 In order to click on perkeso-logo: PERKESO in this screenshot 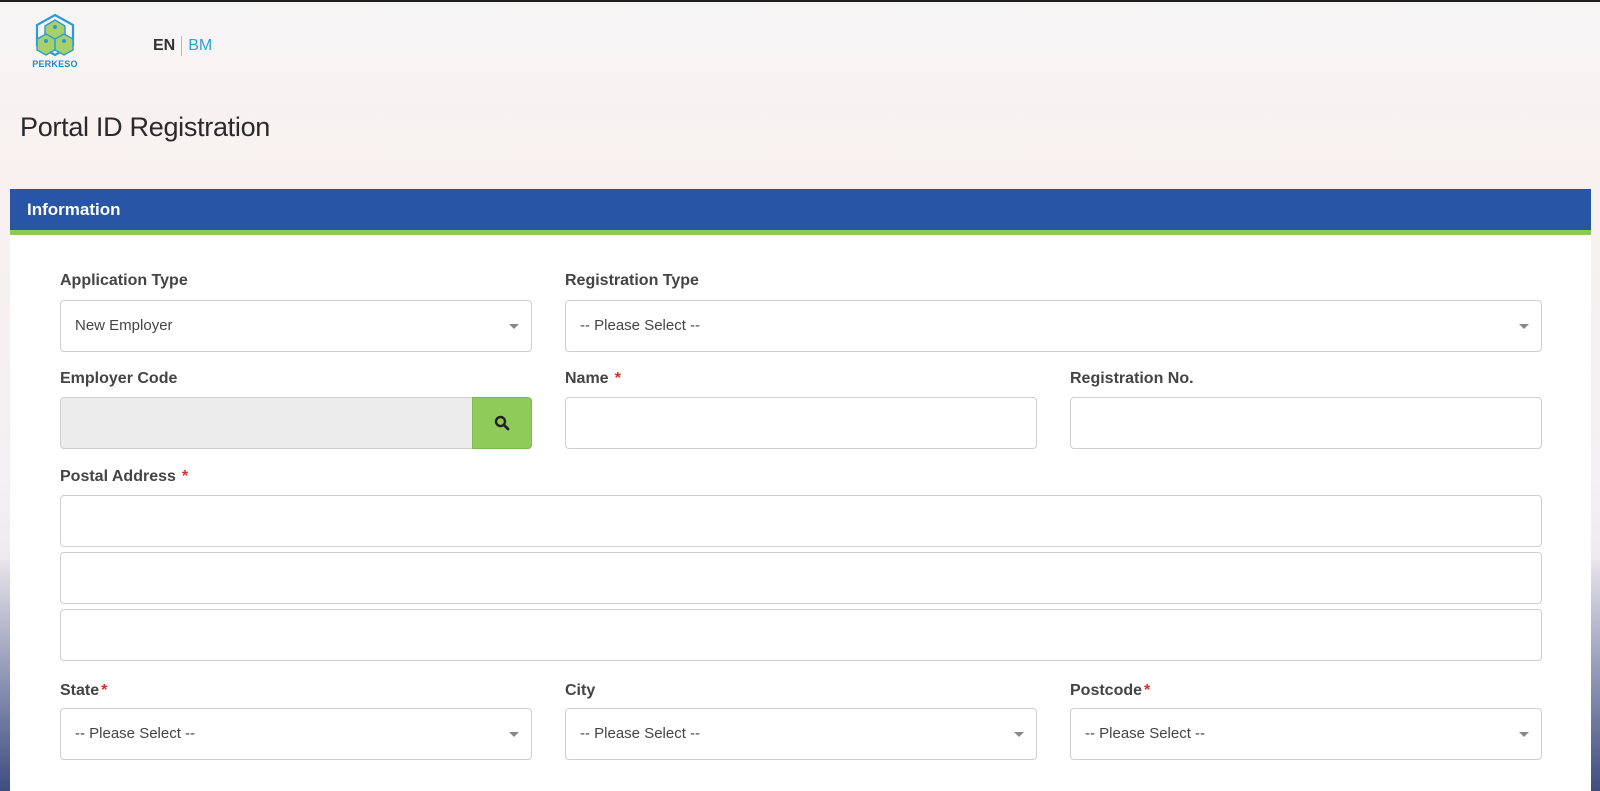, I will do `click(55, 41)`.